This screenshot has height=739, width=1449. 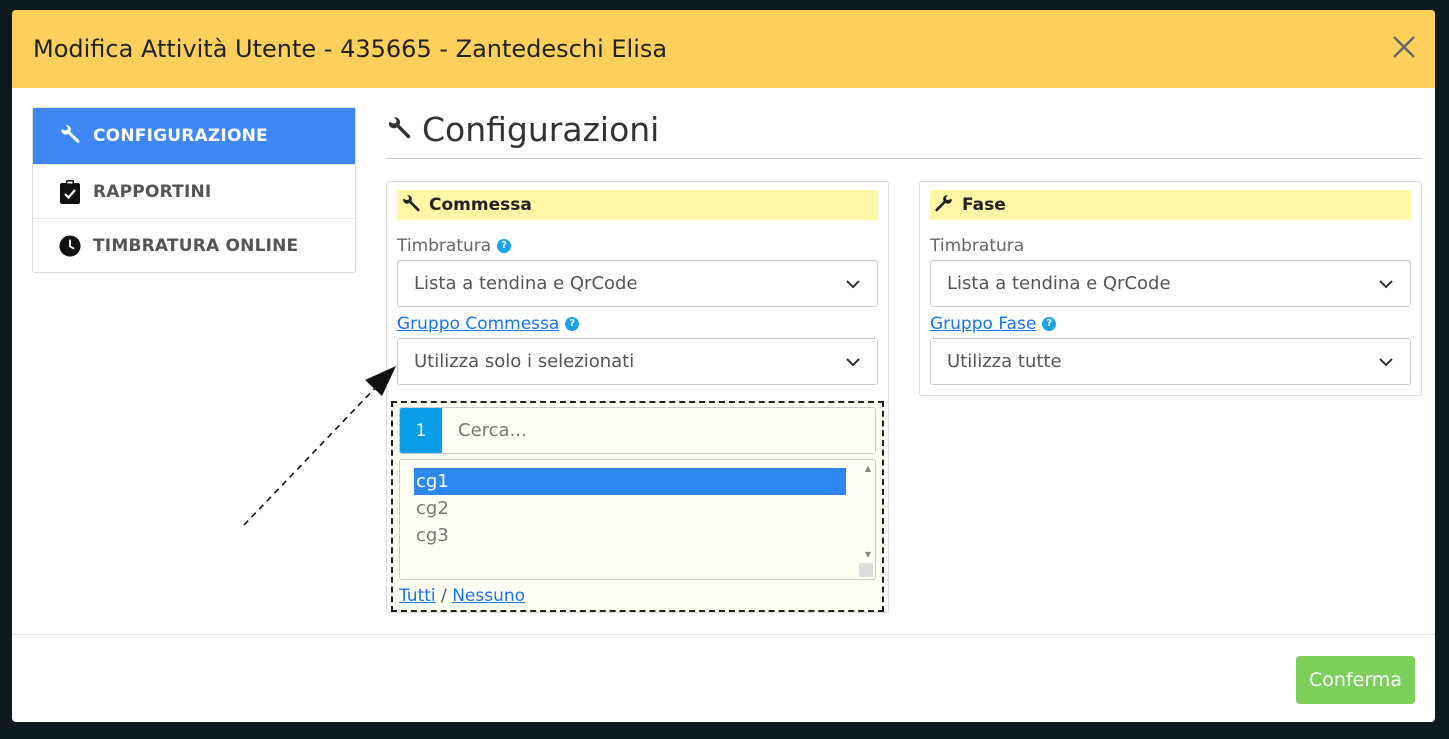 What do you see at coordinates (1404, 47) in the screenshot?
I see `close-icon` at bounding box center [1404, 47].